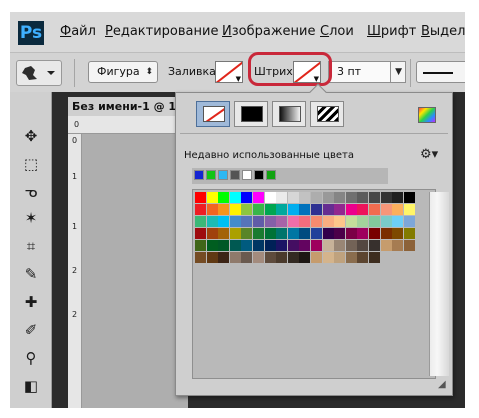 This screenshot has height=418, width=479. I want to click on menu-type: Шрифт, so click(391, 31).